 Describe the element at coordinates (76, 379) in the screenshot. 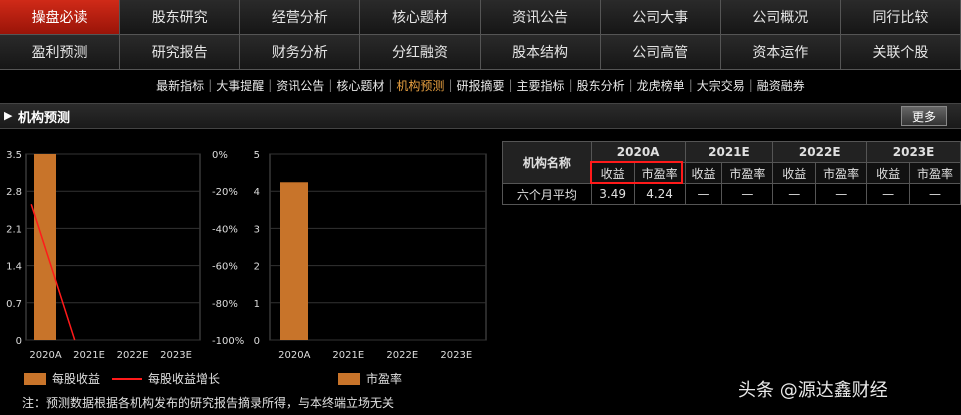

I see `legend-label: 每股收益` at that location.